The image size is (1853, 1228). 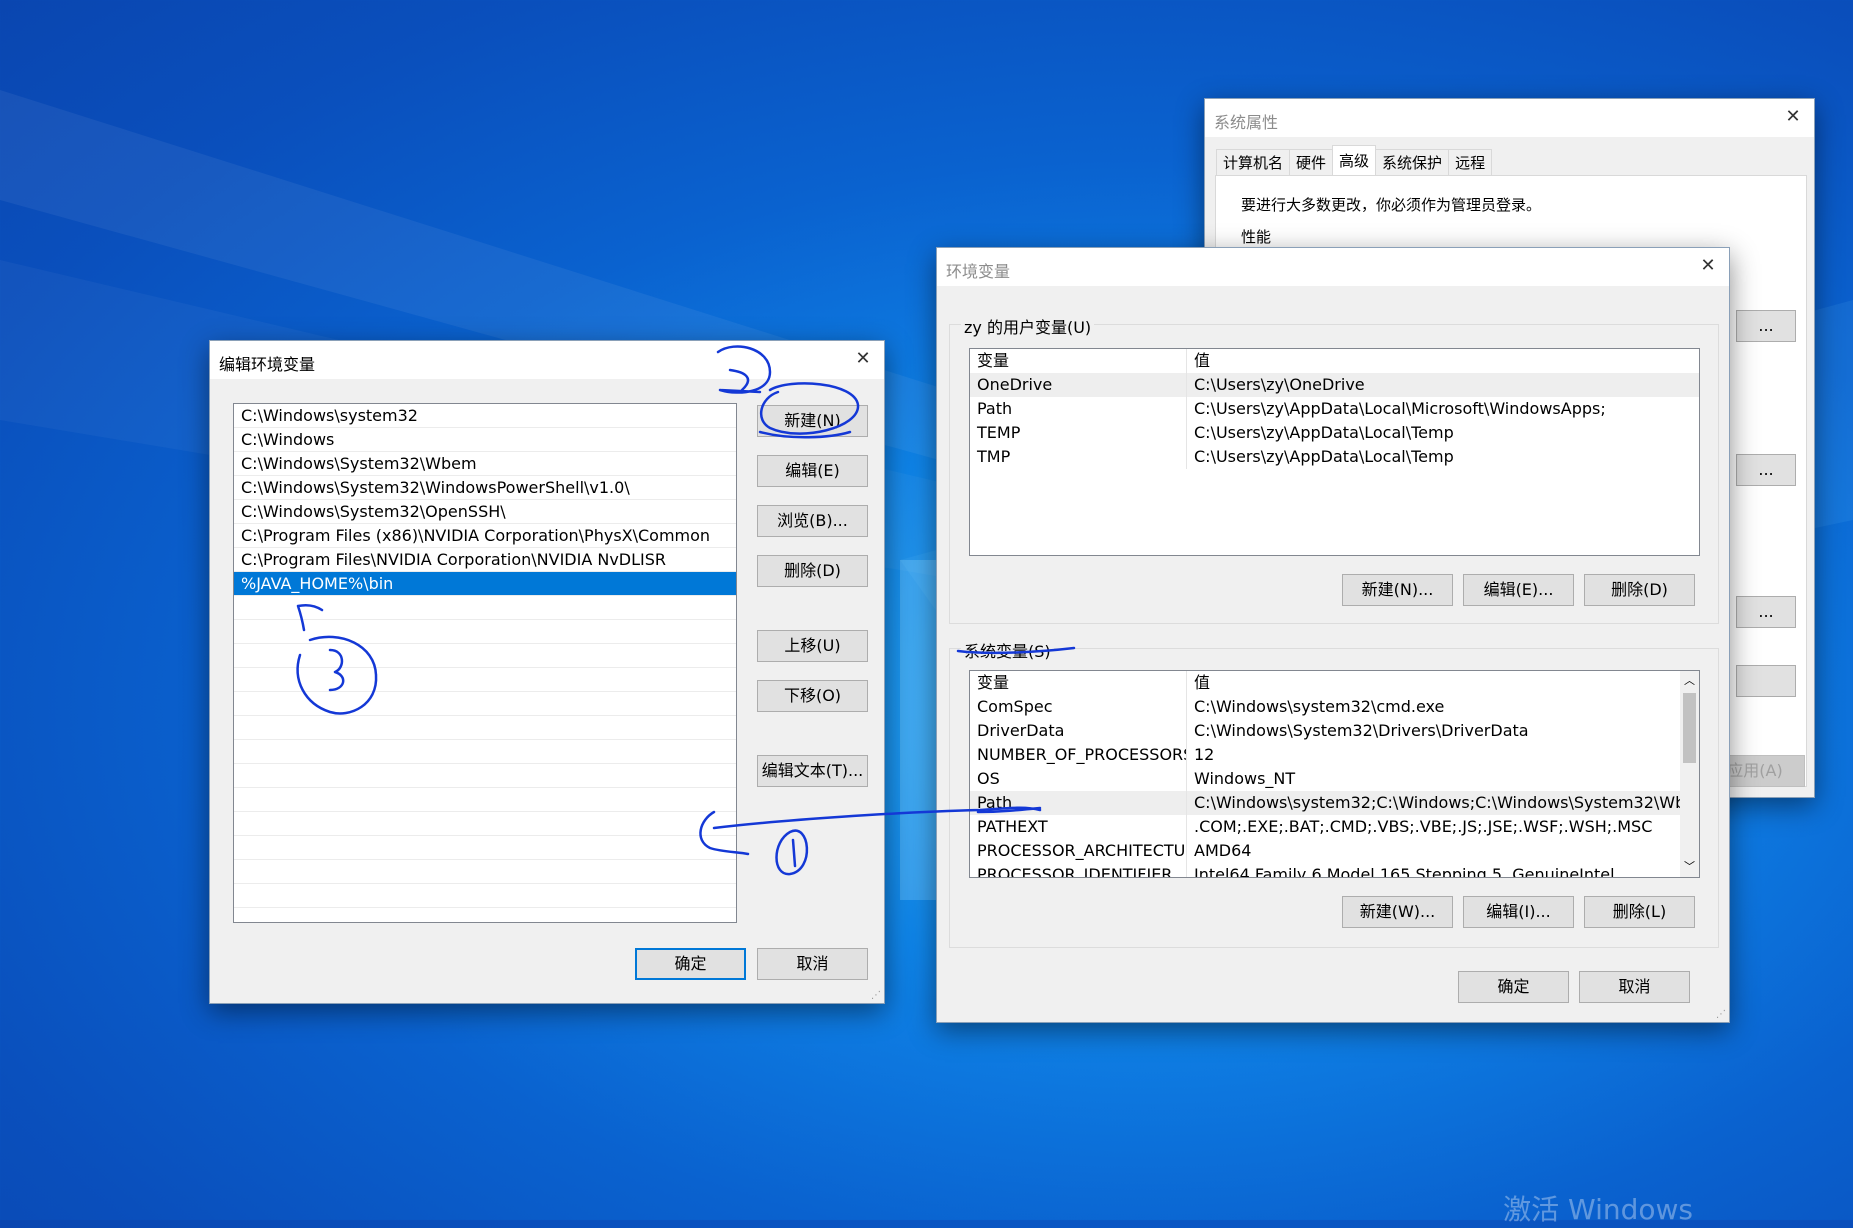 What do you see at coordinates (1016, 650) in the screenshot?
I see `annotation-underline-system-vars` at bounding box center [1016, 650].